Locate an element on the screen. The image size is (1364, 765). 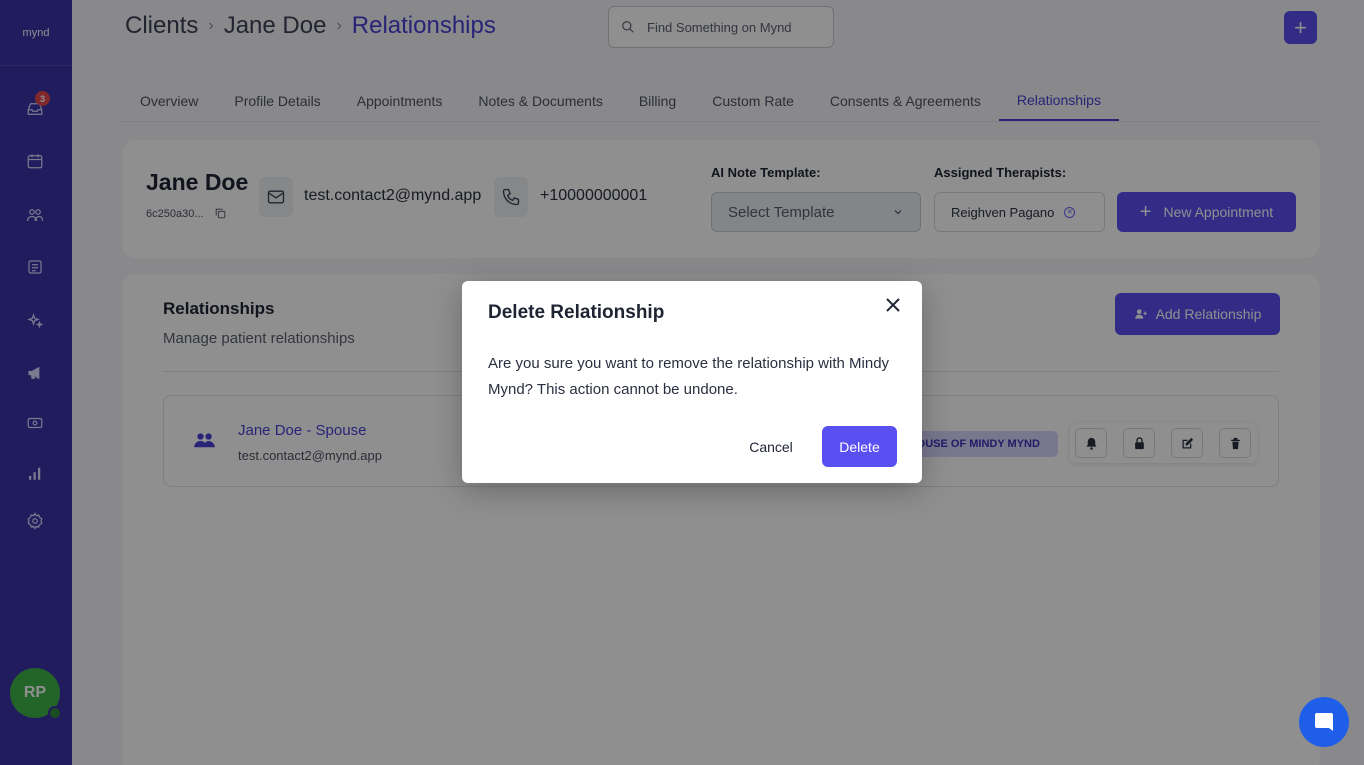
dialog-title: Delete Relationship is located at coordinates (576, 312).